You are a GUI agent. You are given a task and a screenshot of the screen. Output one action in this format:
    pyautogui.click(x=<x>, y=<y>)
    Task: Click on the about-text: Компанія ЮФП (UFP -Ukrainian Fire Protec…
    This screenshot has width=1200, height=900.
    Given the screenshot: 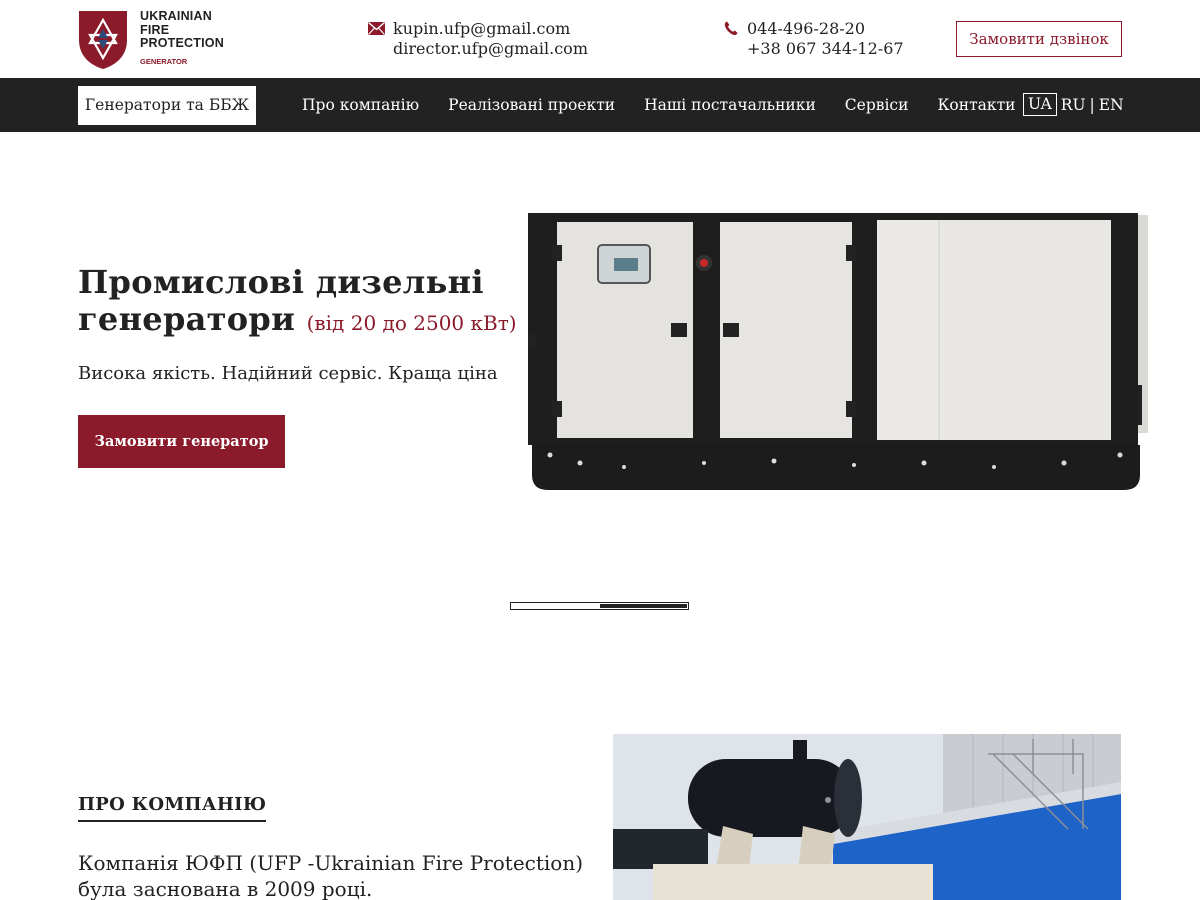 What is the action you would take?
    pyautogui.click(x=338, y=875)
    